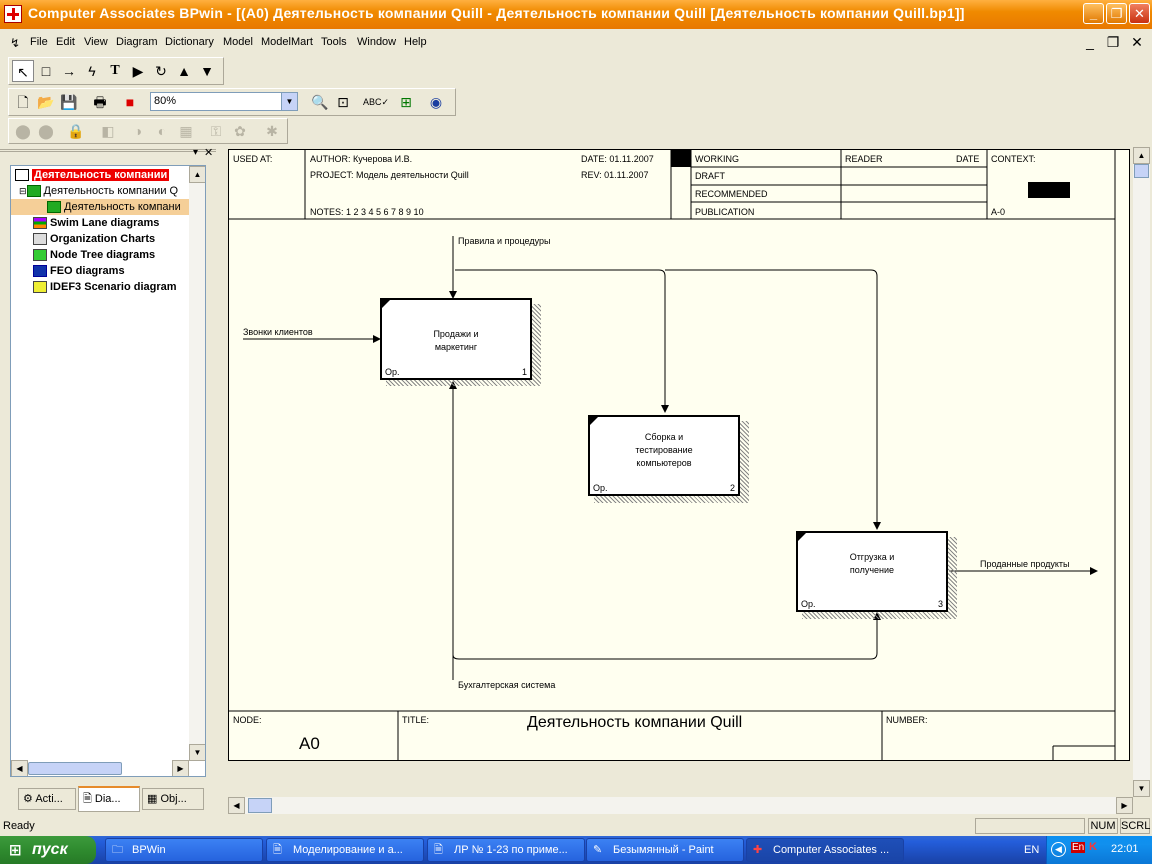  Describe the element at coordinates (1141, 171) in the screenshot. I see `vscroll-thumb` at that location.